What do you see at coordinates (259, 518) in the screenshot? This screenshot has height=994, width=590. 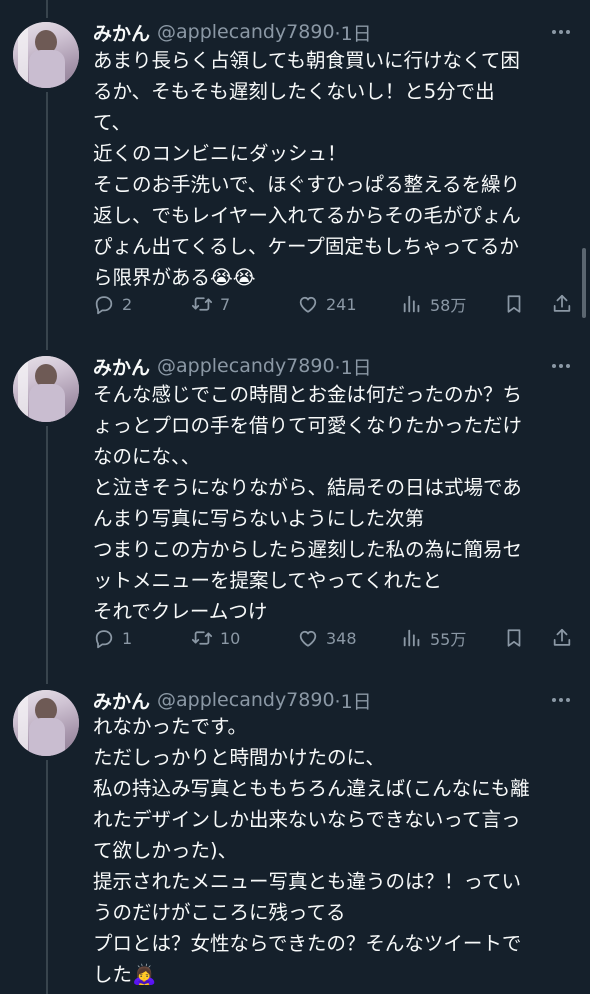 I see `tweet-text-line: んまり写真に写らないようにした次第` at bounding box center [259, 518].